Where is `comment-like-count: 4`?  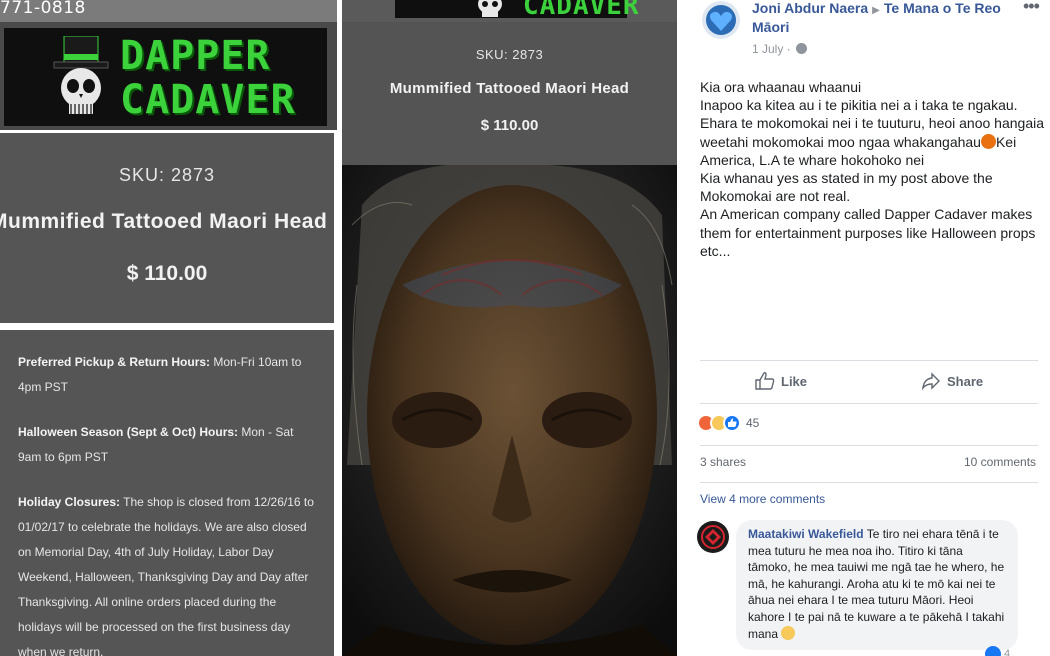 comment-like-count: 4 is located at coordinates (1007, 652).